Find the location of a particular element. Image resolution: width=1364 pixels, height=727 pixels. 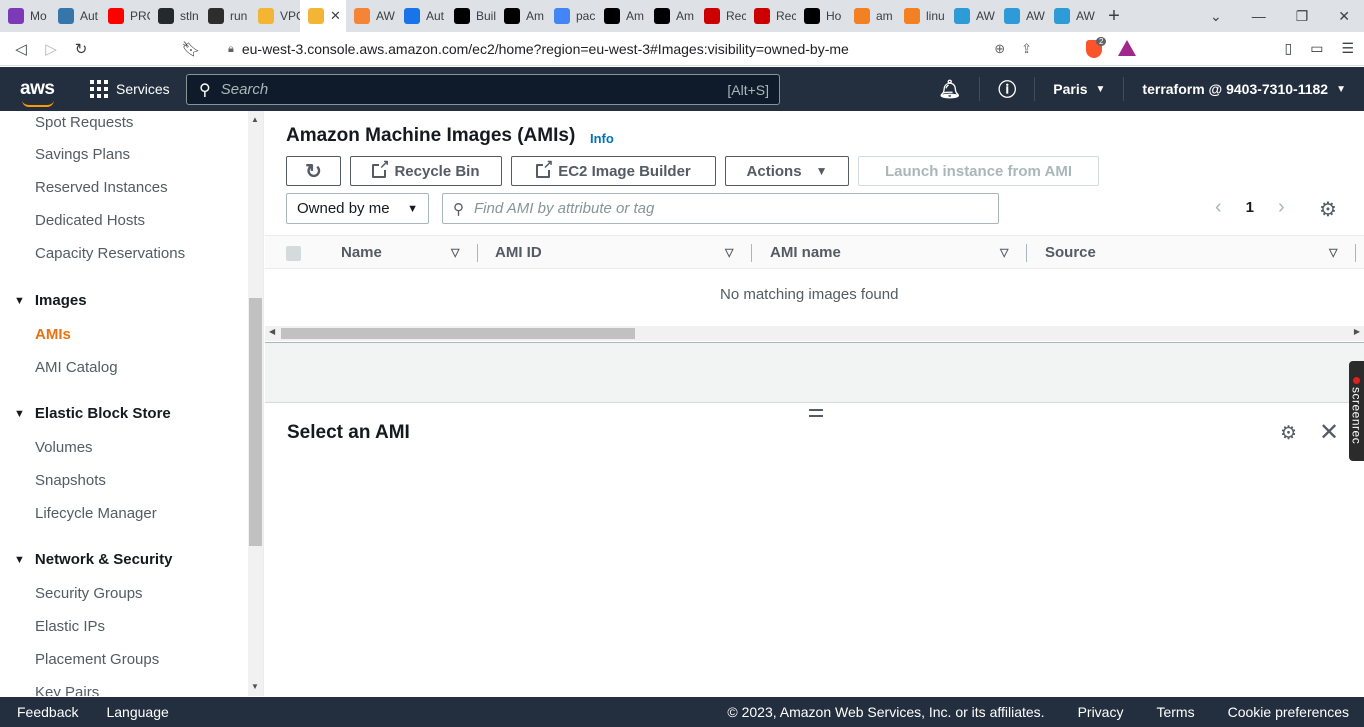

split-panel-drag-handle is located at coordinates (816, 413).